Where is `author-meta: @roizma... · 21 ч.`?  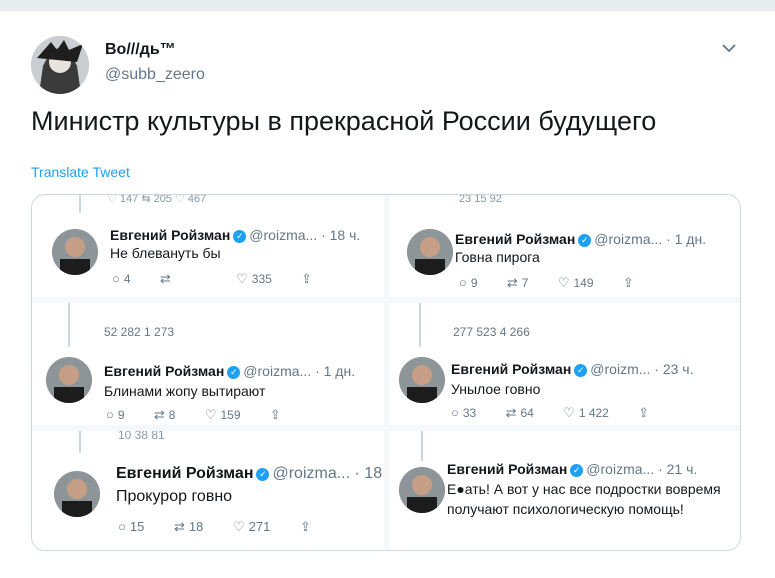 author-meta: @roizma... · 21 ч. is located at coordinates (642, 469).